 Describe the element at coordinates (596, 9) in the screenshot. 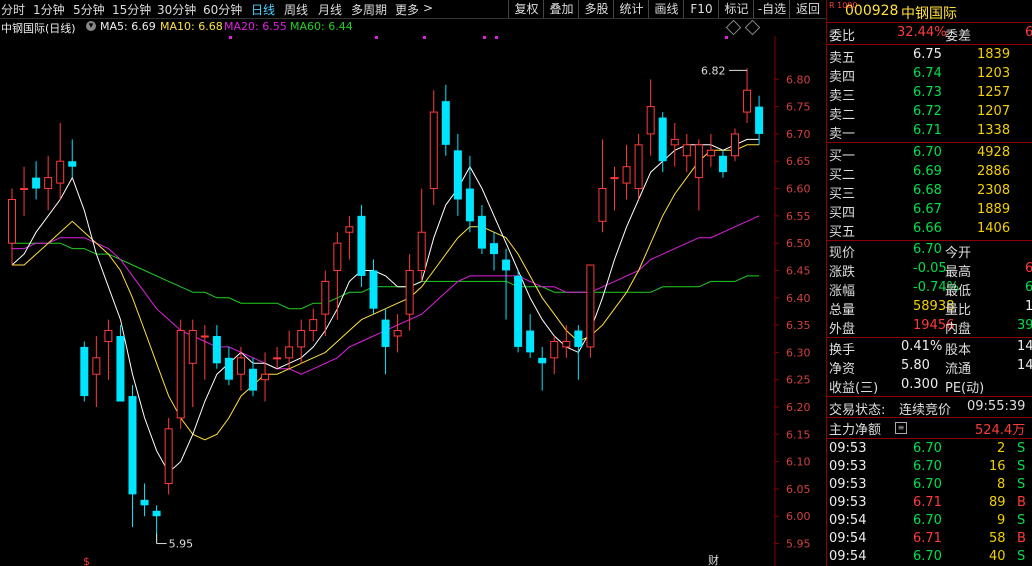

I see `multi-stock-button: 多股` at that location.